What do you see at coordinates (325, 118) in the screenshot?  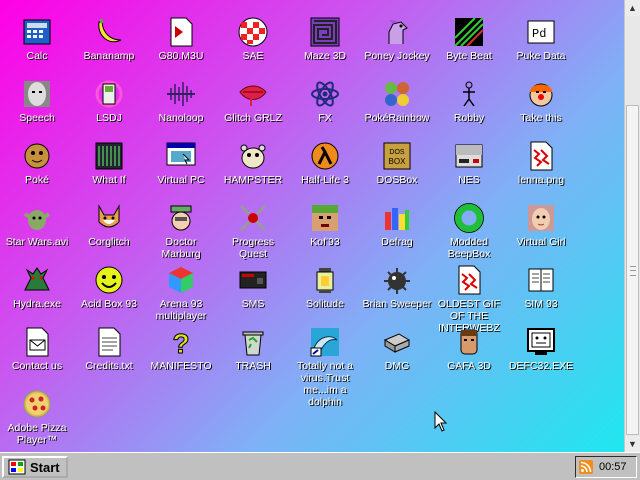 I see `desktop-icon-label: FX` at bounding box center [325, 118].